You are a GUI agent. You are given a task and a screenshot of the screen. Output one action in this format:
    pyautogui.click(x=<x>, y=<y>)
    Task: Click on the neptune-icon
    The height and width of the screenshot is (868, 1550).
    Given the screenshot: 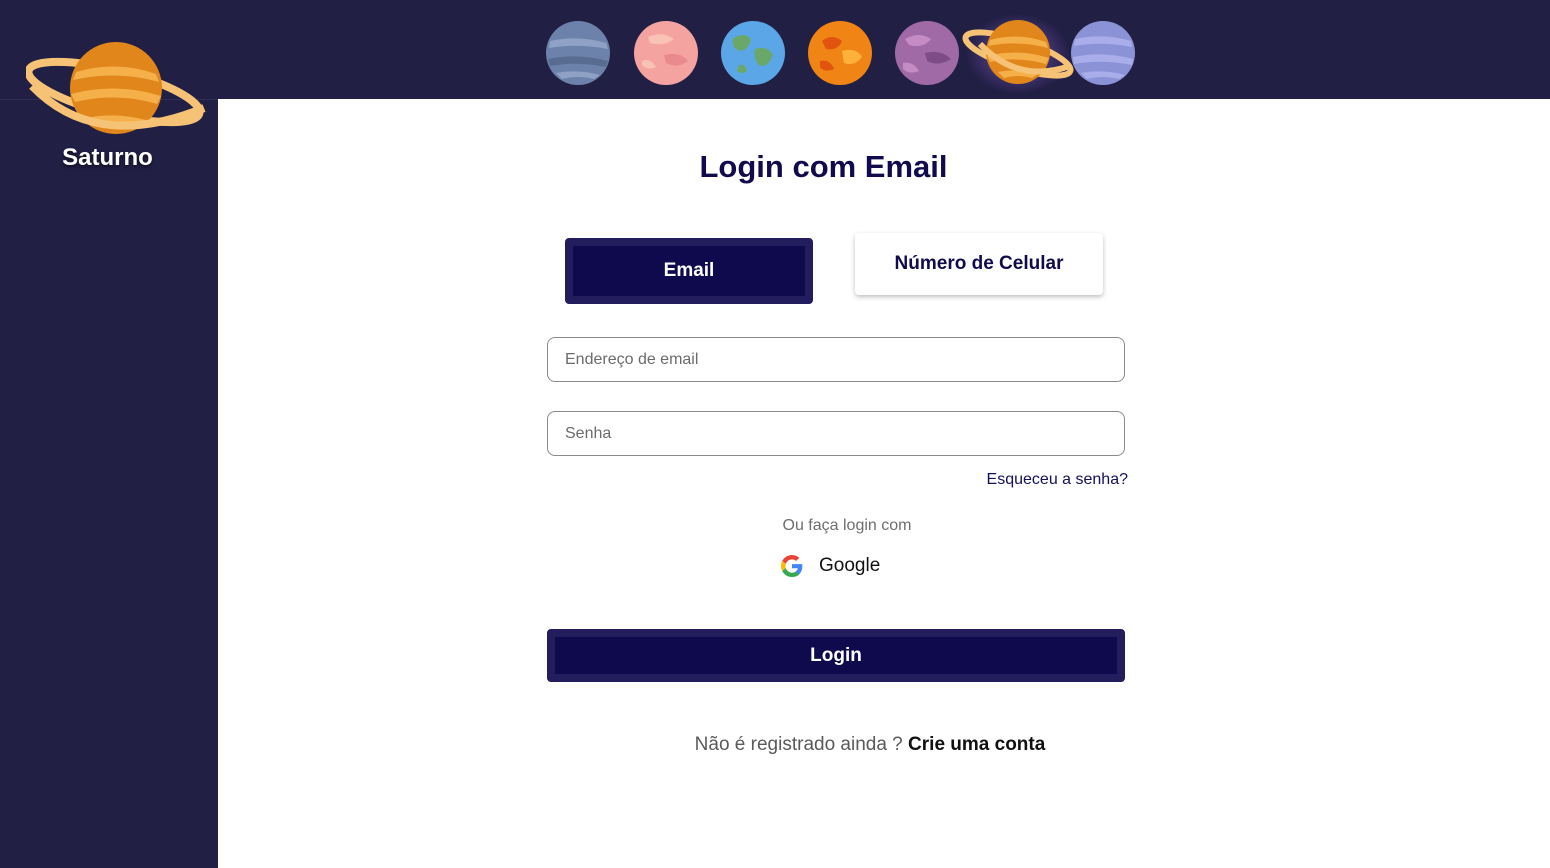 What is the action you would take?
    pyautogui.click(x=578, y=53)
    